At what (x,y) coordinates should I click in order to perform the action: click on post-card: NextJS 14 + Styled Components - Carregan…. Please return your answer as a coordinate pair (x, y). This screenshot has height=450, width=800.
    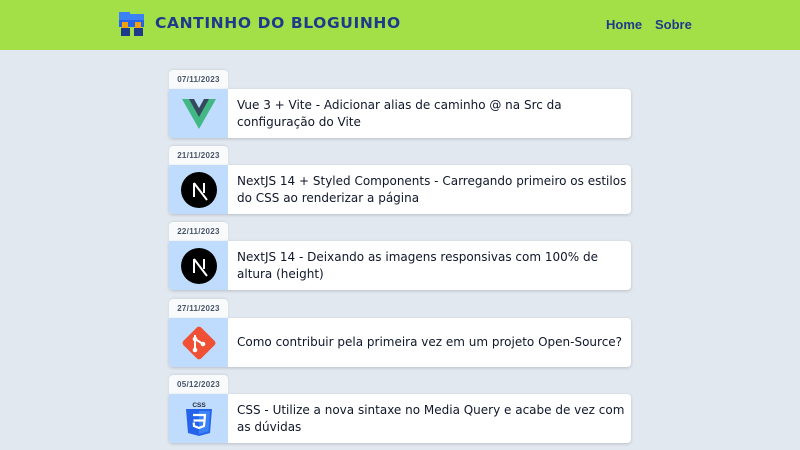
    Looking at the image, I should click on (400, 189).